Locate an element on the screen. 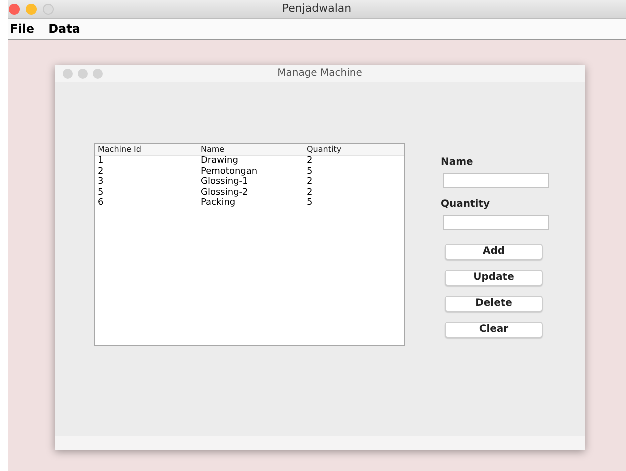 The height and width of the screenshot is (471, 626). table-cell-text: Packing is located at coordinates (219, 203).